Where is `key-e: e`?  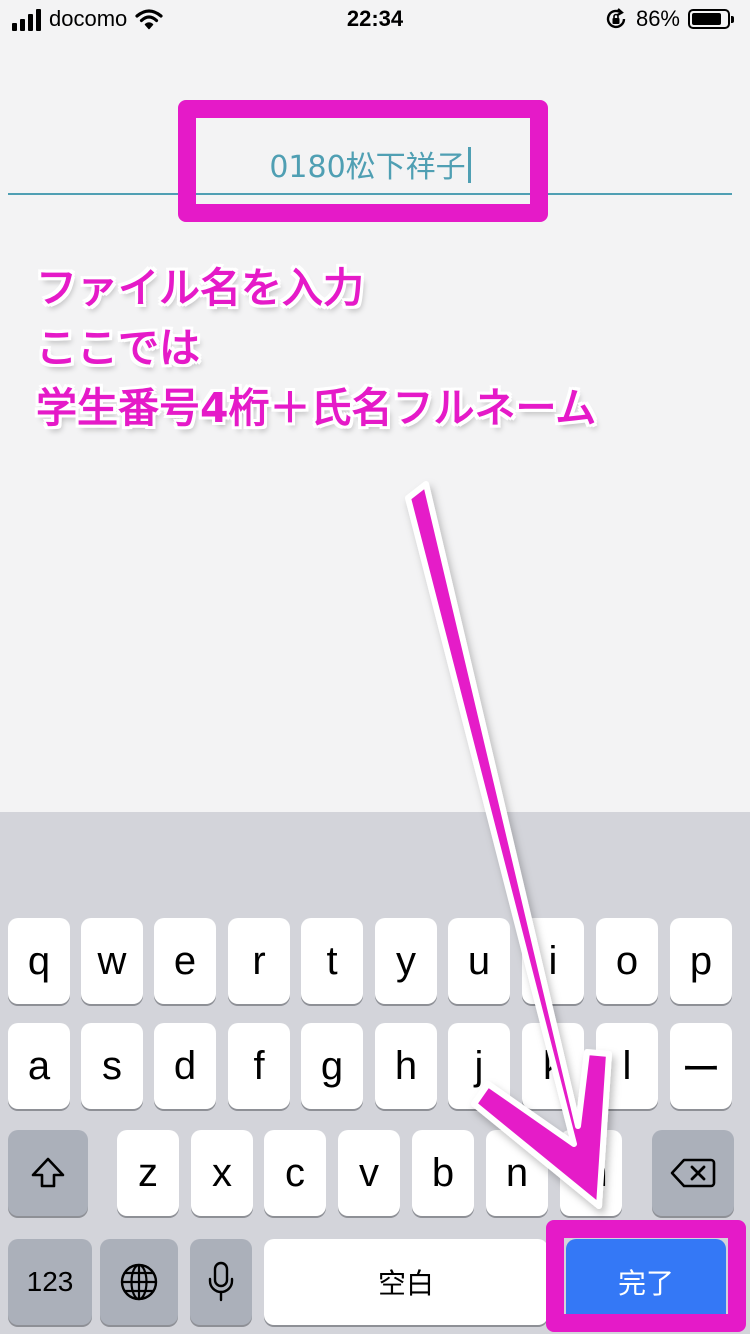 key-e: e is located at coordinates (185, 961).